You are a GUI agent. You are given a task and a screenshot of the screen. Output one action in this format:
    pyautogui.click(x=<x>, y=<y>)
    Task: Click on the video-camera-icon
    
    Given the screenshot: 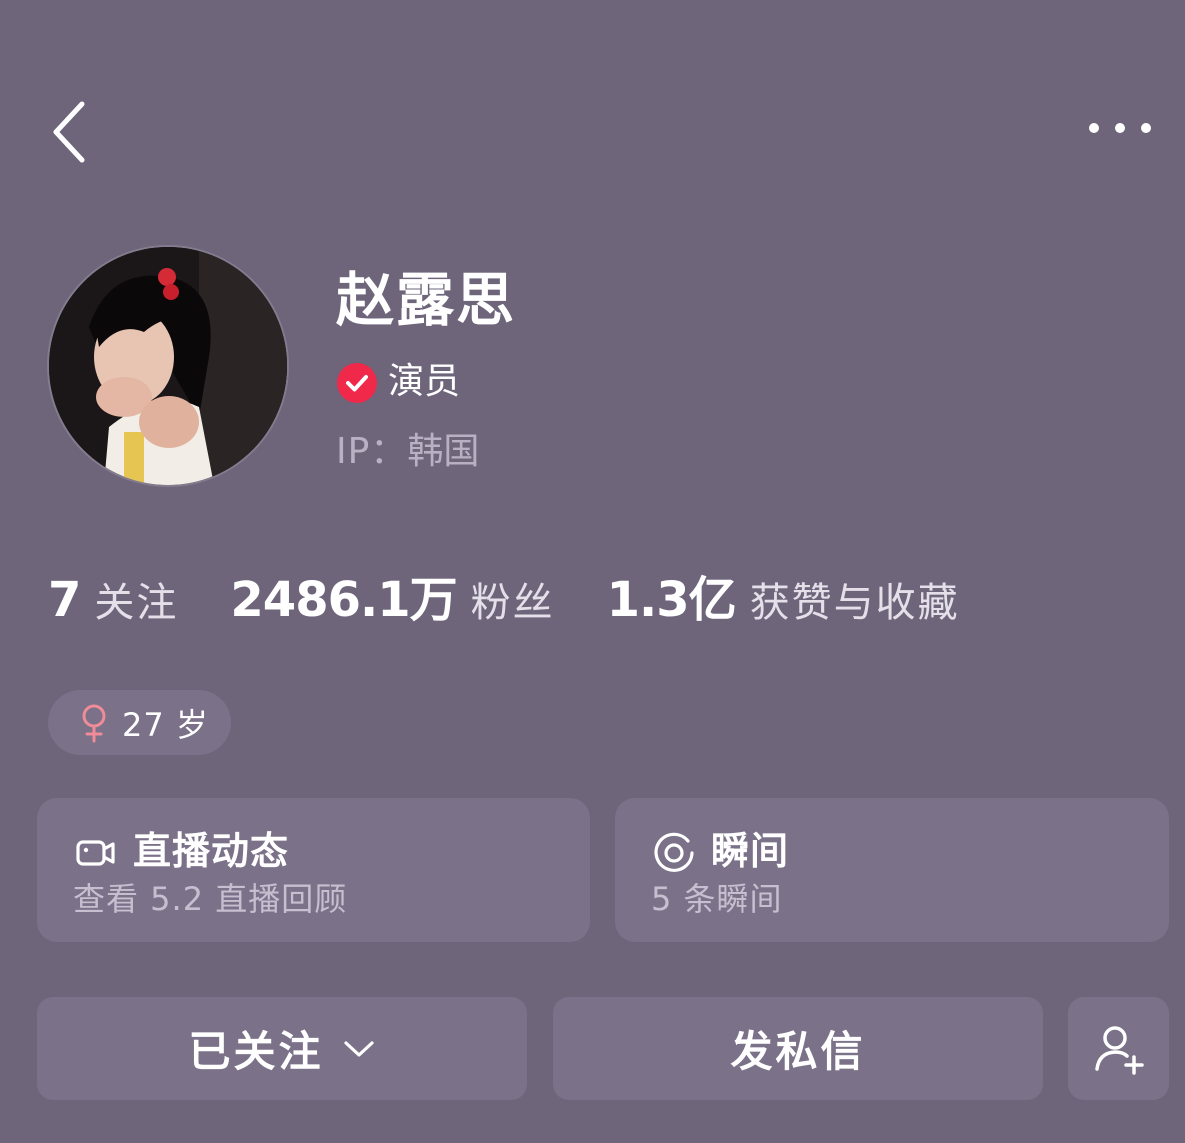 What is the action you would take?
    pyautogui.click(x=95, y=853)
    